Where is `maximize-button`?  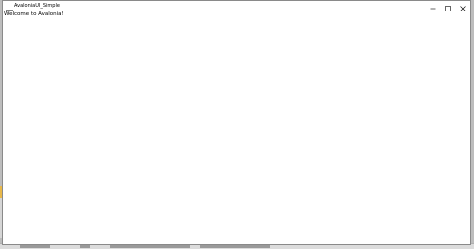
maximize-button is located at coordinates (447, 6).